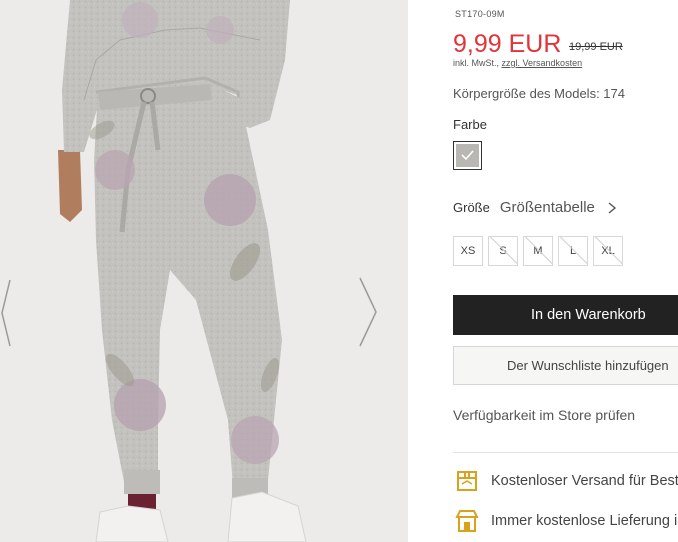 This screenshot has height=542, width=678. Describe the element at coordinates (542, 63) in the screenshot. I see `shipping-costs-link: zzgl. Versandkosten` at that location.